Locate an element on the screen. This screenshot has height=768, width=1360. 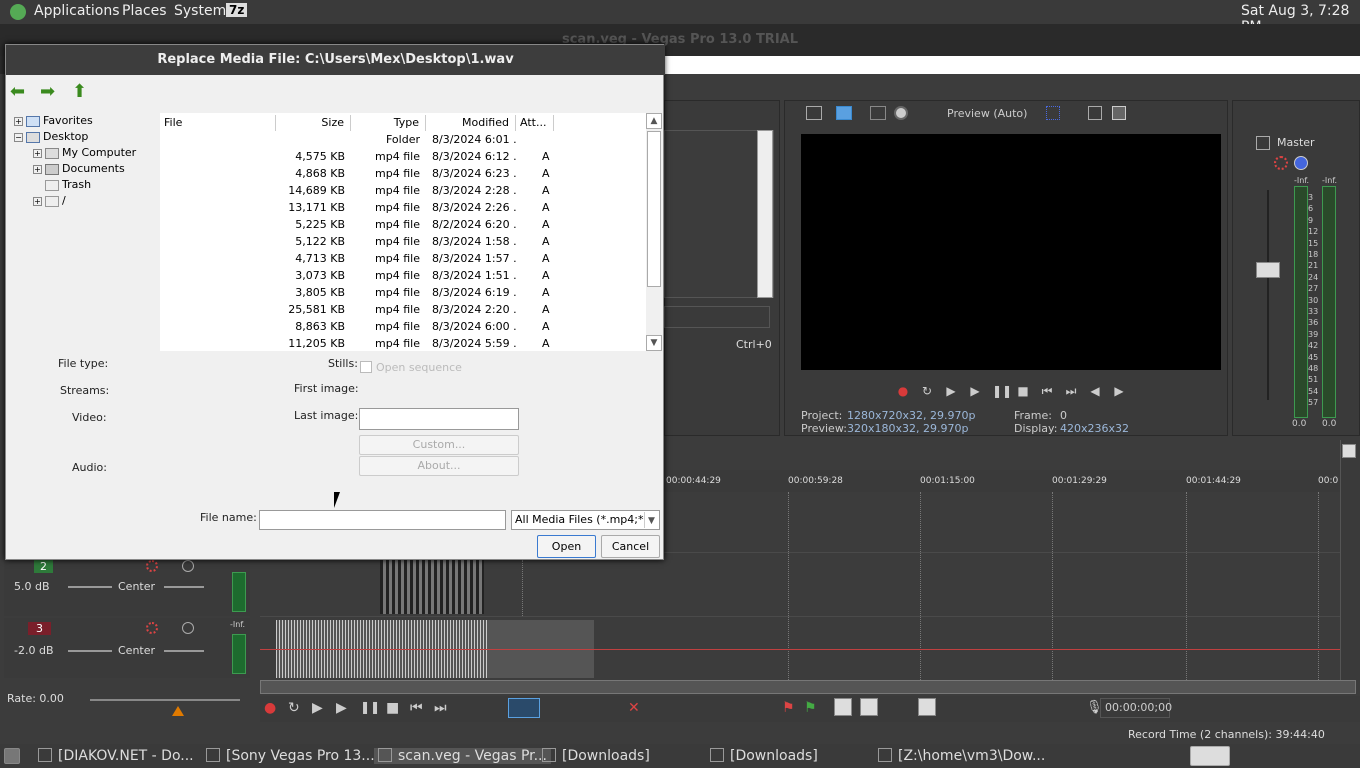
file-list-scrollbar: ▲ ▼ is located at coordinates (654, 232).